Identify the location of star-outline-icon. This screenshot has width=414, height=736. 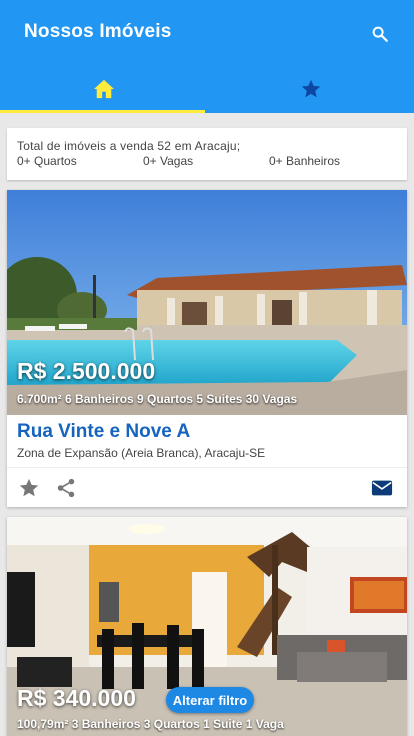
(29, 487).